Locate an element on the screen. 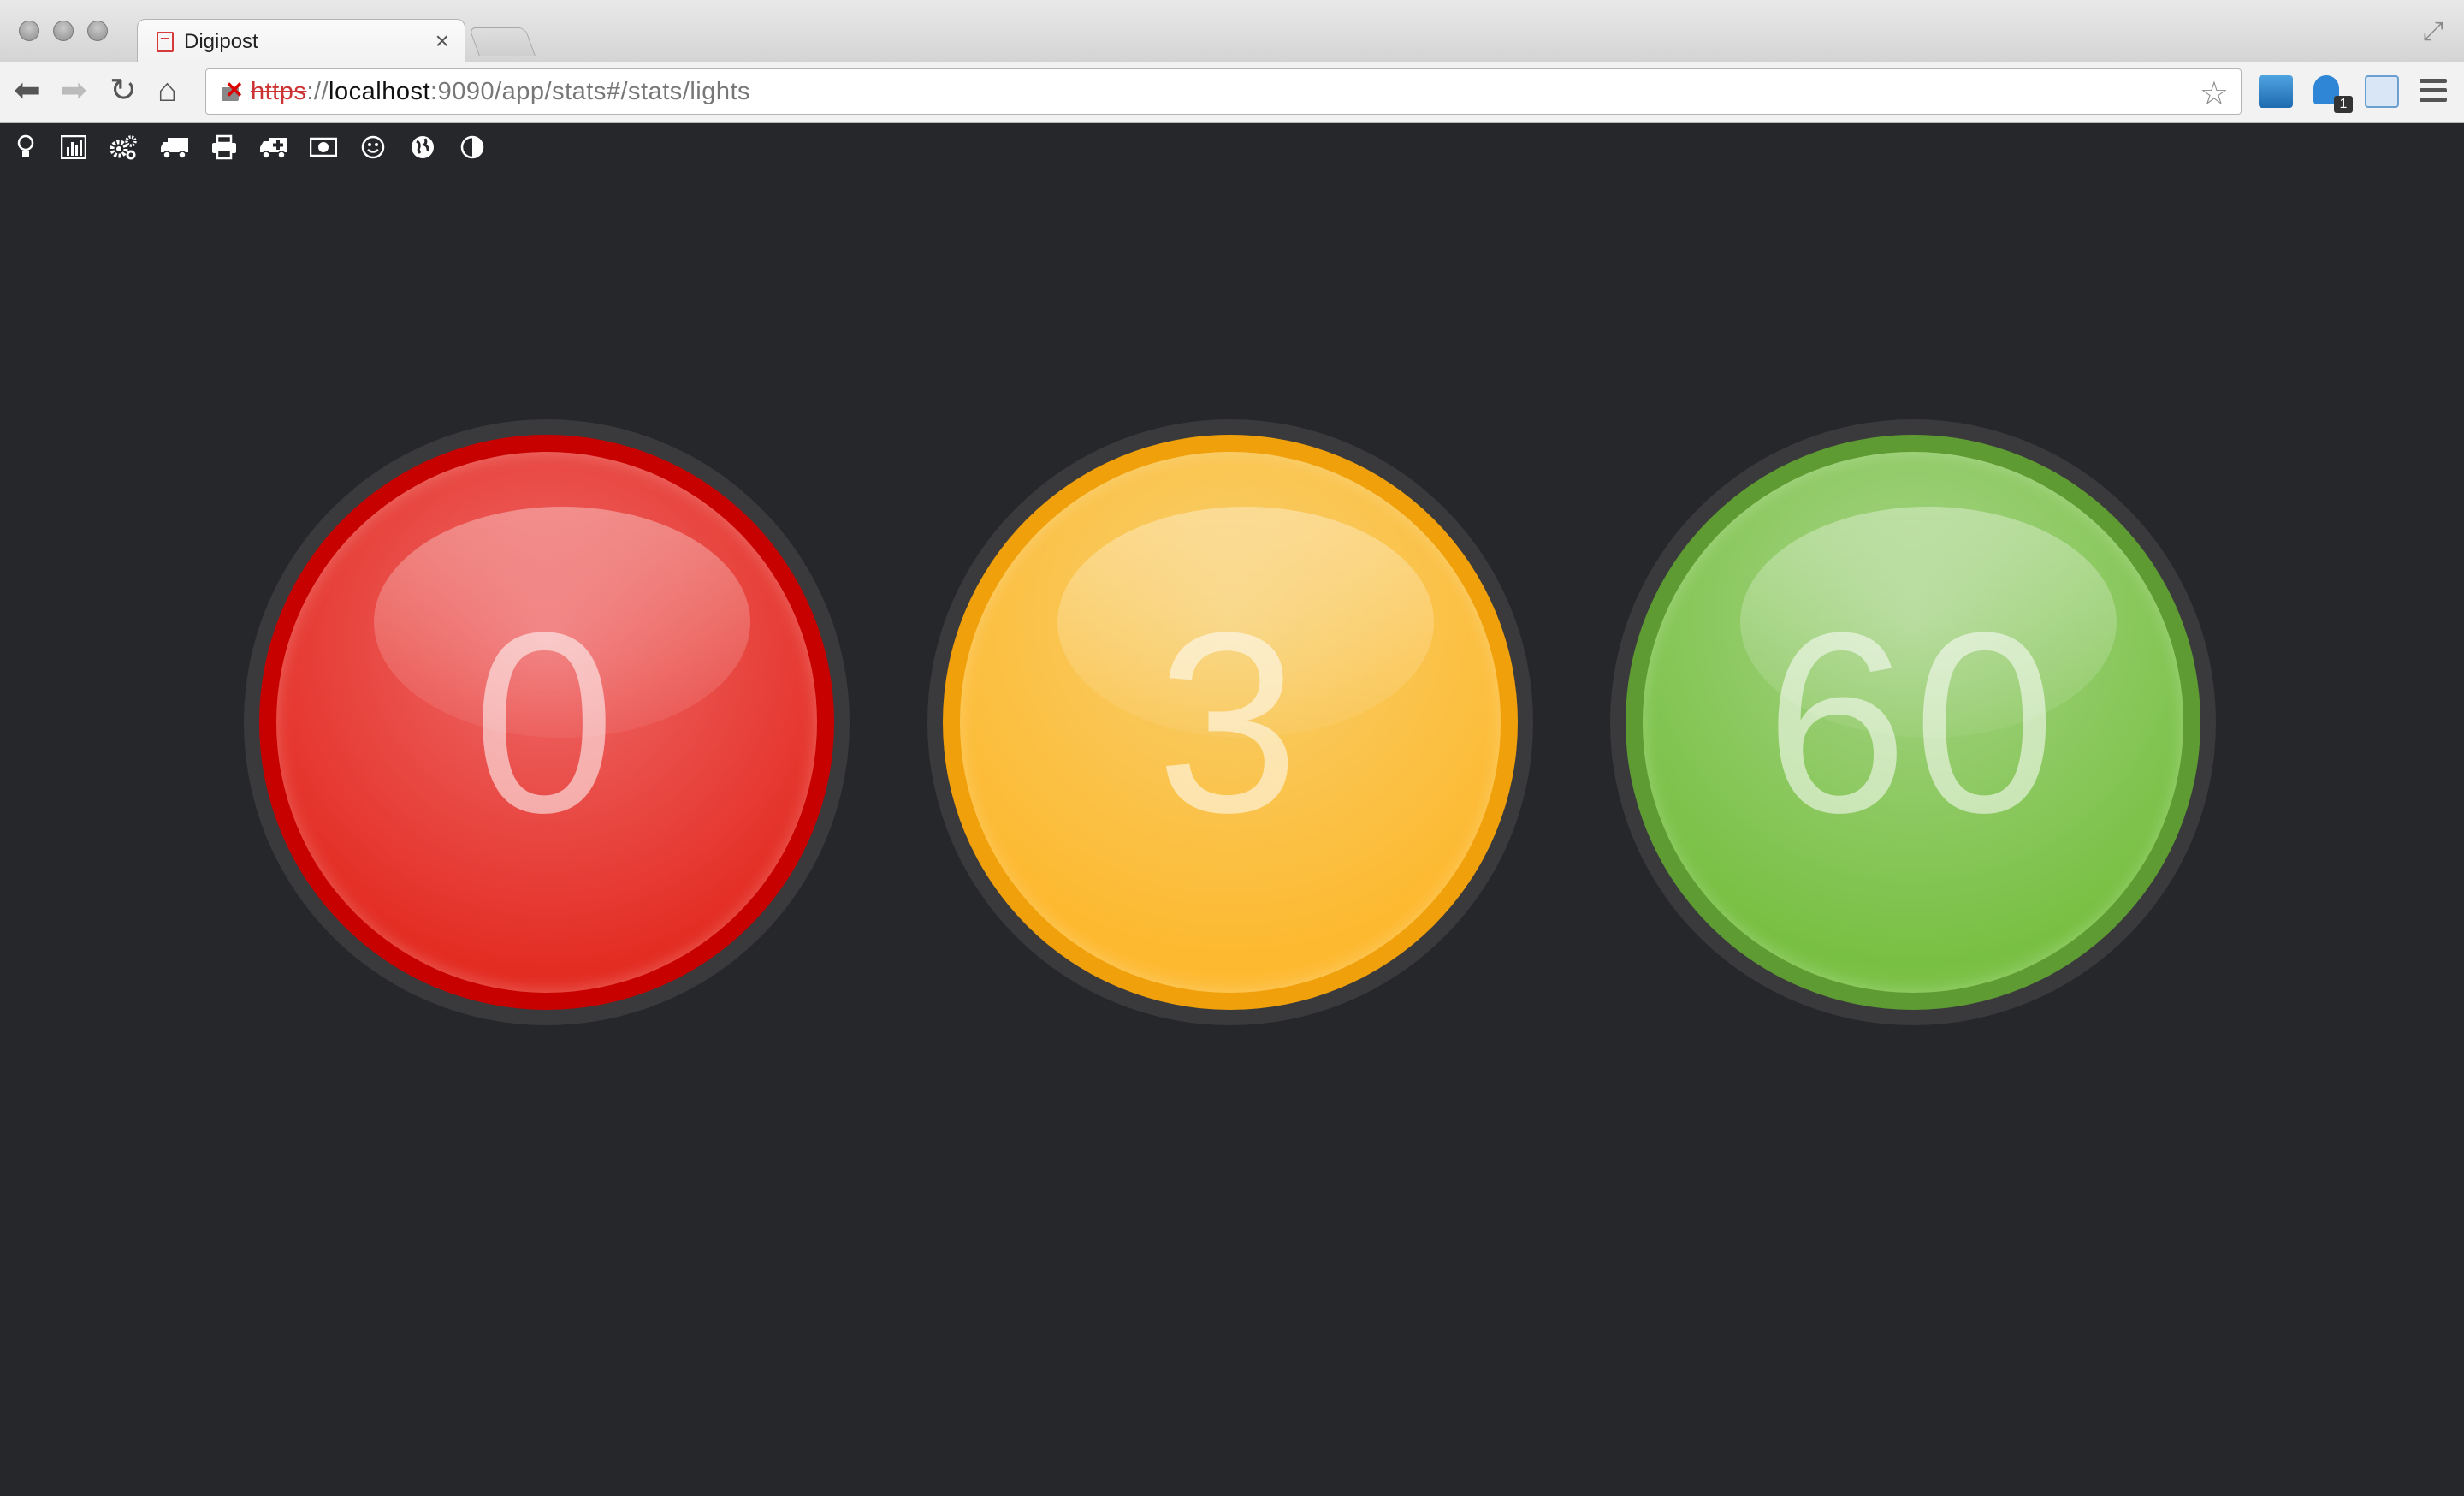 This screenshot has width=2464, height=1496. adjust-icon is located at coordinates (472, 147).